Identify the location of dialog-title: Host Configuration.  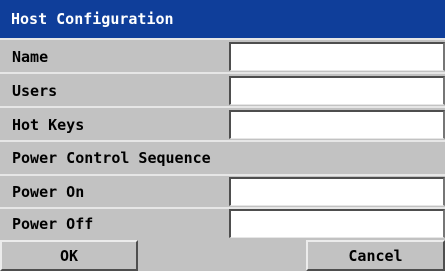
(222, 19).